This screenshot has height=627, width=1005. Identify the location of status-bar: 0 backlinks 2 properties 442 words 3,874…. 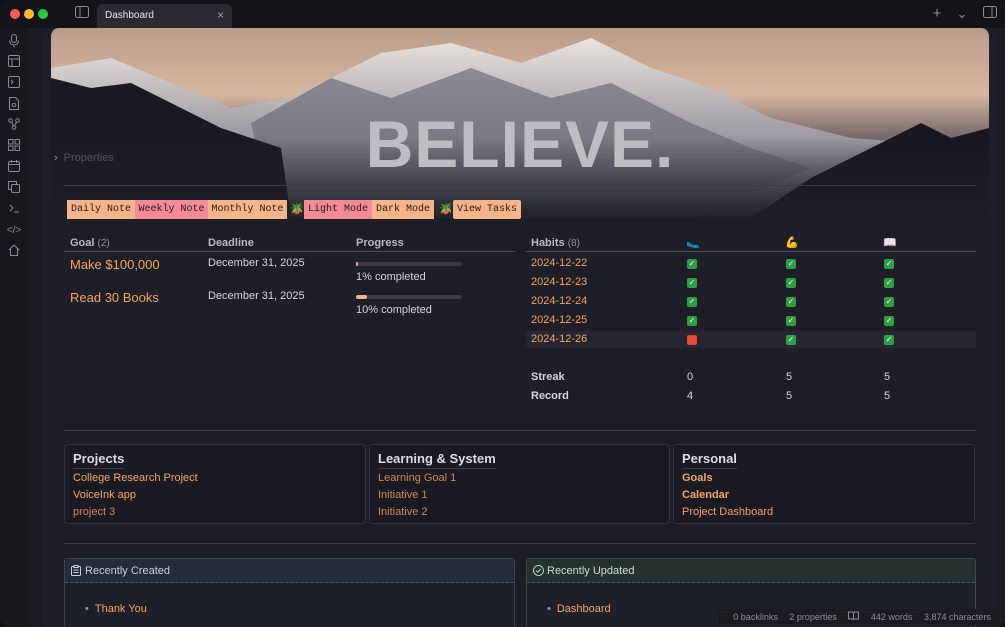
(857, 617).